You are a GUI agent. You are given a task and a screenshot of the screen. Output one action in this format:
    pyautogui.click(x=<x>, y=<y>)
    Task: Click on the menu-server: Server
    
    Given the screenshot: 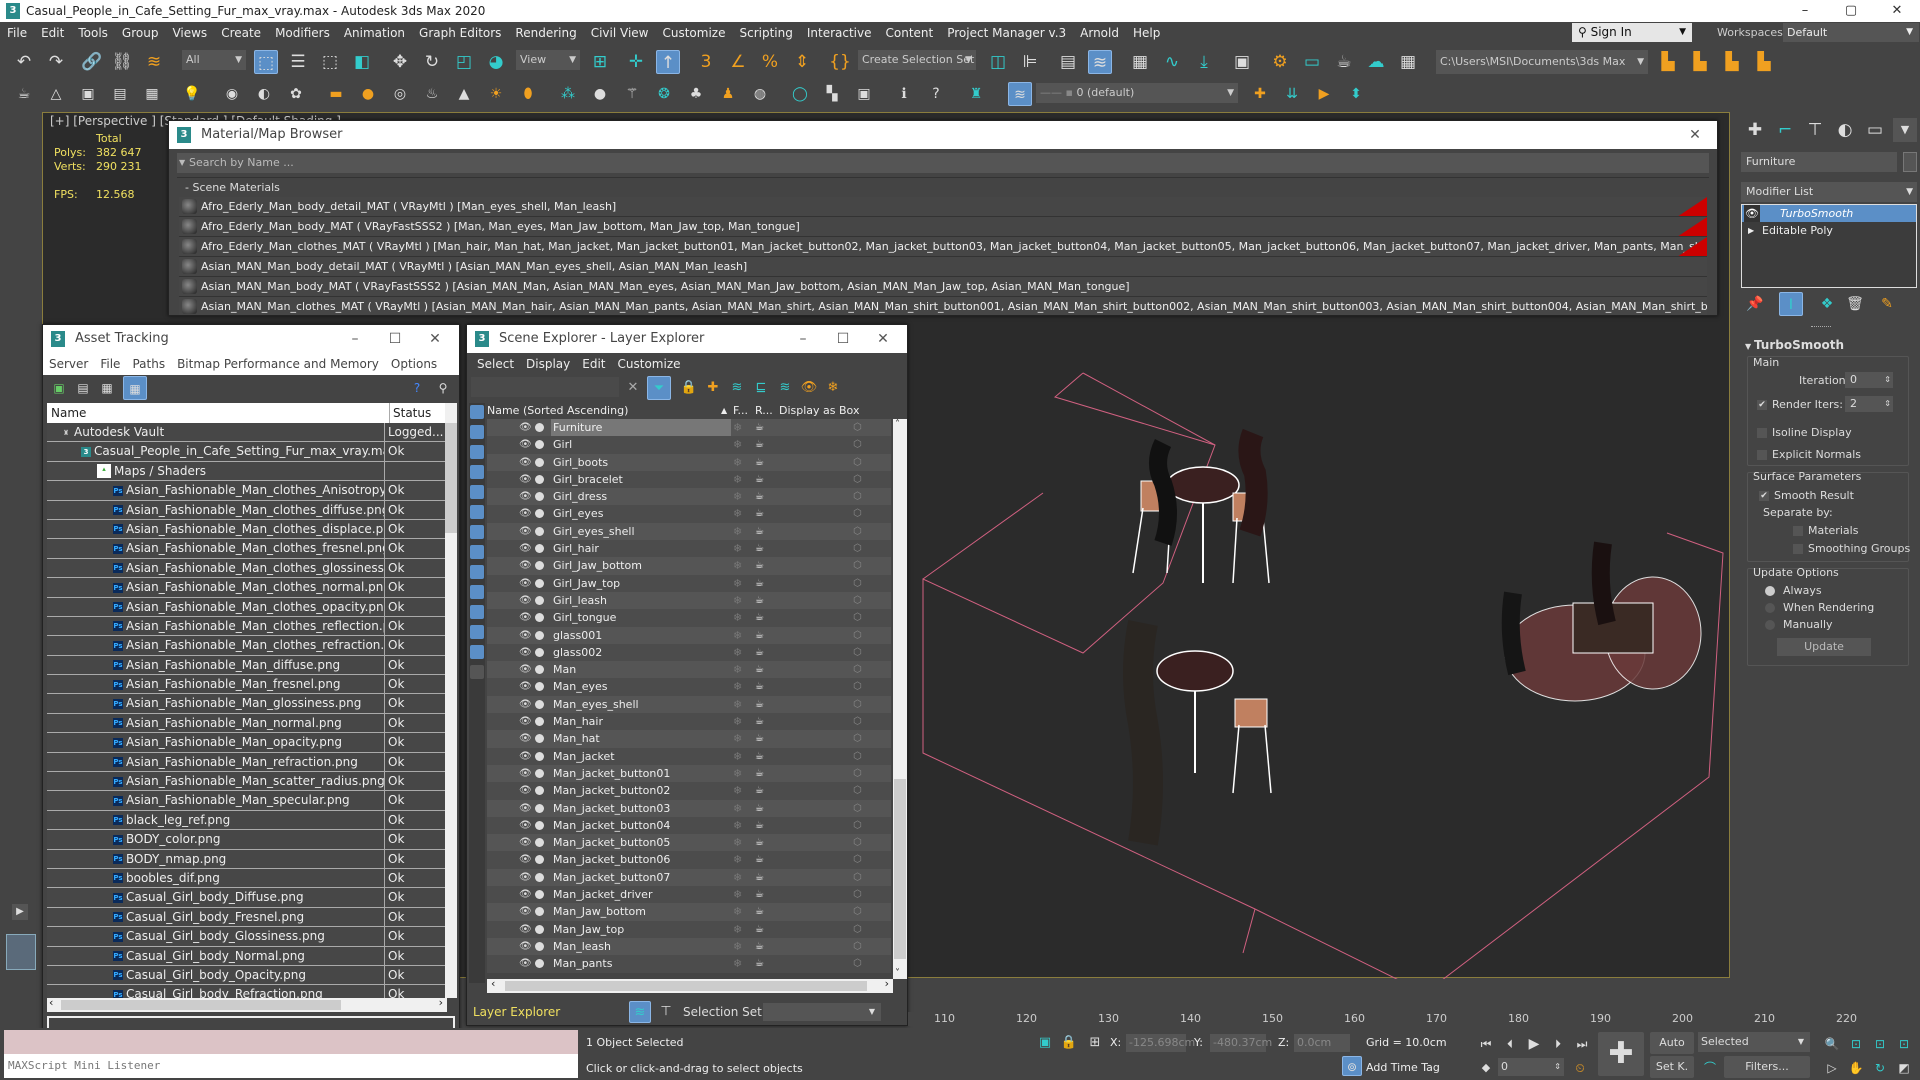 What is the action you would take?
    pyautogui.click(x=68, y=364)
    